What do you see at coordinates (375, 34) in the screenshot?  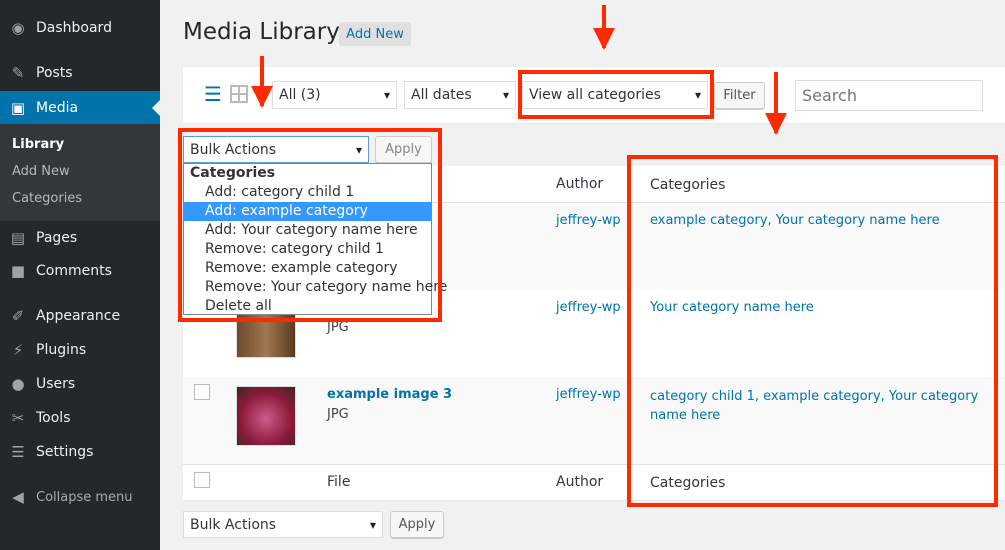 I see `add-new-button: Add New` at bounding box center [375, 34].